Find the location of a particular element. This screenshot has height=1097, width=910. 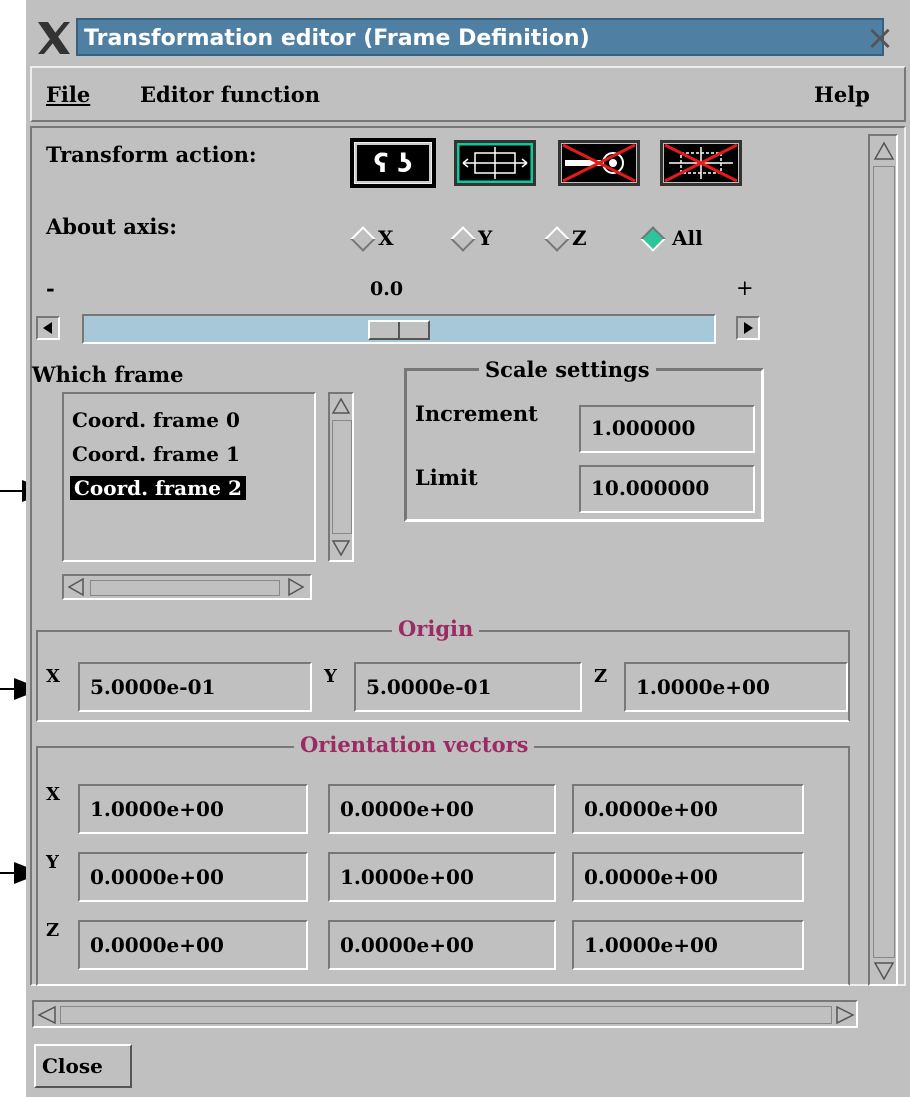

translate-button is located at coordinates (495, 163).